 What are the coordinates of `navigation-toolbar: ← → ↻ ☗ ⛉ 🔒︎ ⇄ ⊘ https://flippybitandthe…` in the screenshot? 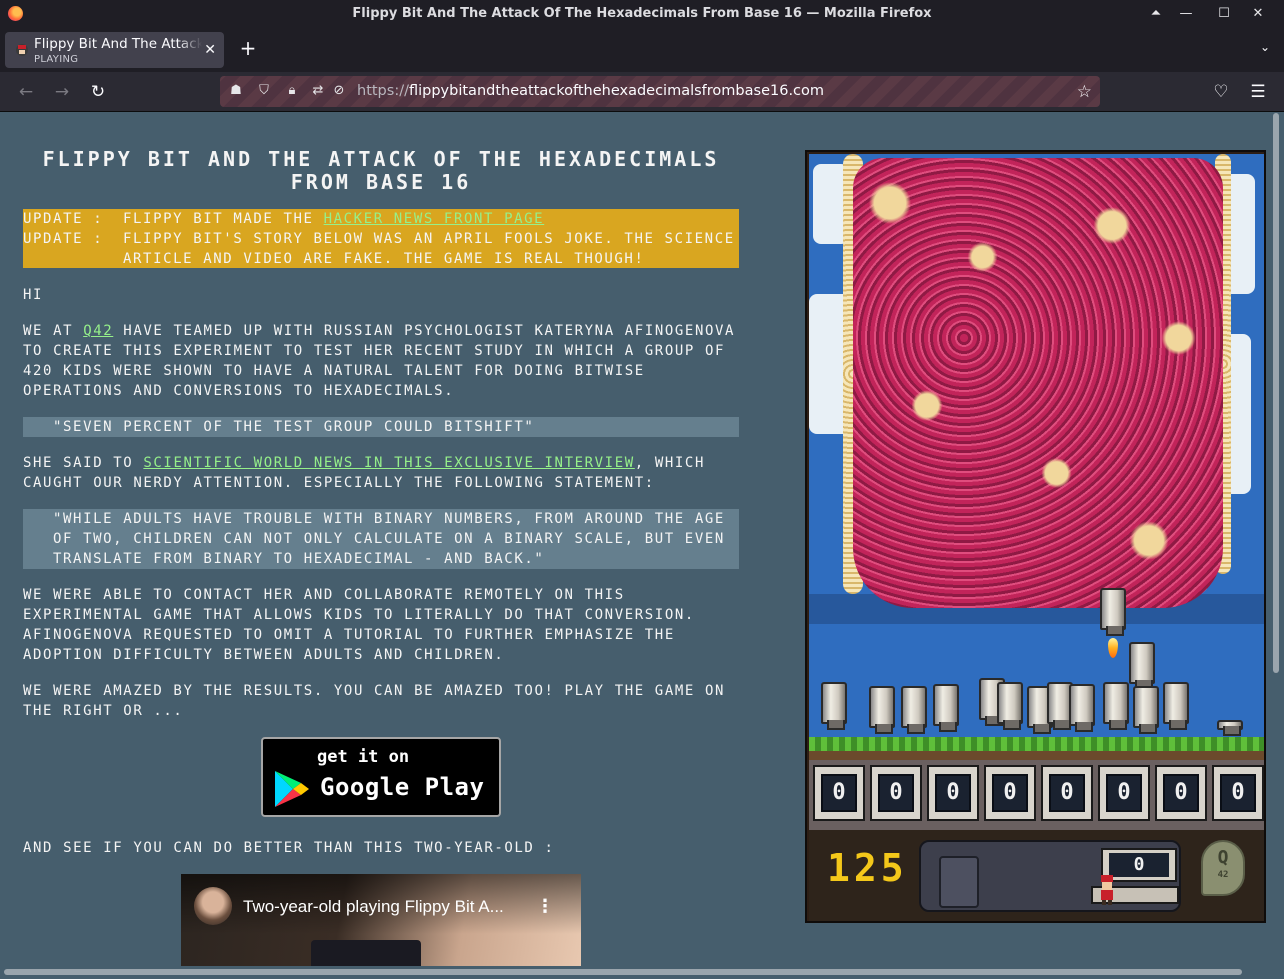 It's located at (642, 92).